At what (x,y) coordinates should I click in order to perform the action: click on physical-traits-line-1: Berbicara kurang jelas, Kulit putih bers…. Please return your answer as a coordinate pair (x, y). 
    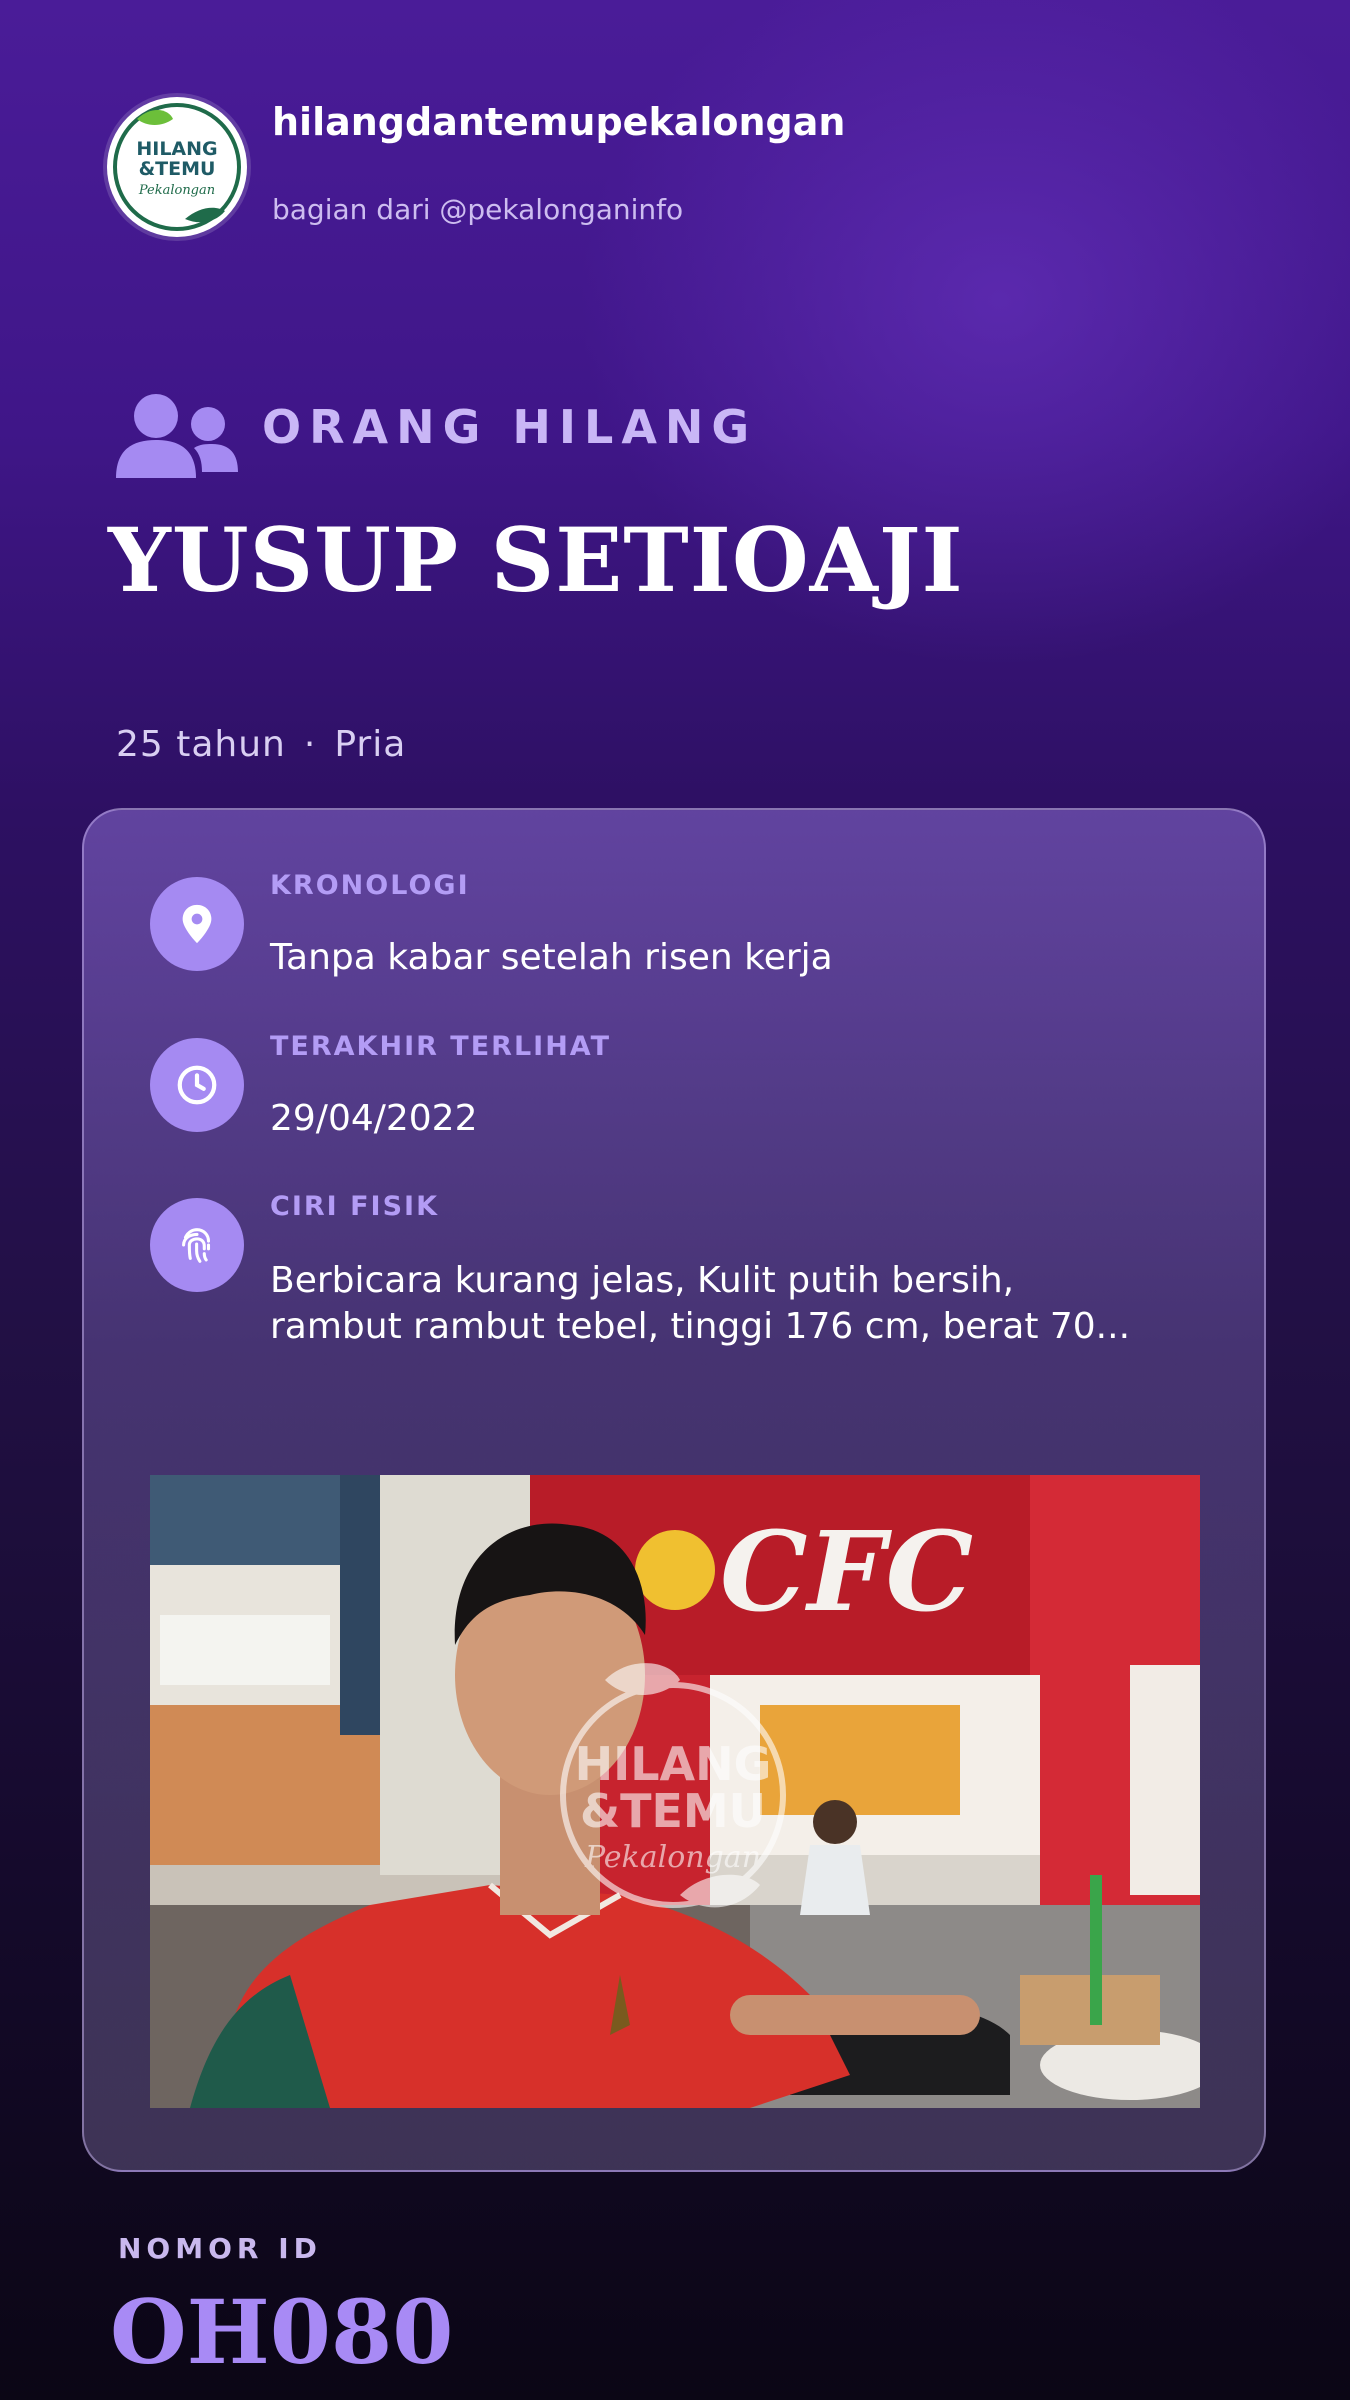
    Looking at the image, I should click on (642, 1280).